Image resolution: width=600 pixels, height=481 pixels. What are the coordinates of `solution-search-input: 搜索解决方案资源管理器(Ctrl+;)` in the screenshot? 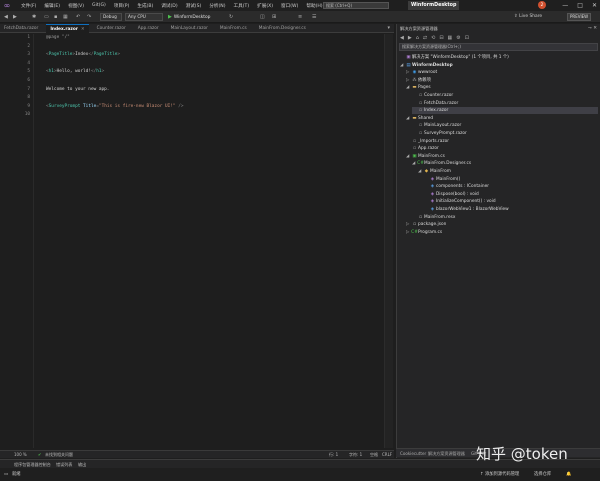 It's located at (498, 47).